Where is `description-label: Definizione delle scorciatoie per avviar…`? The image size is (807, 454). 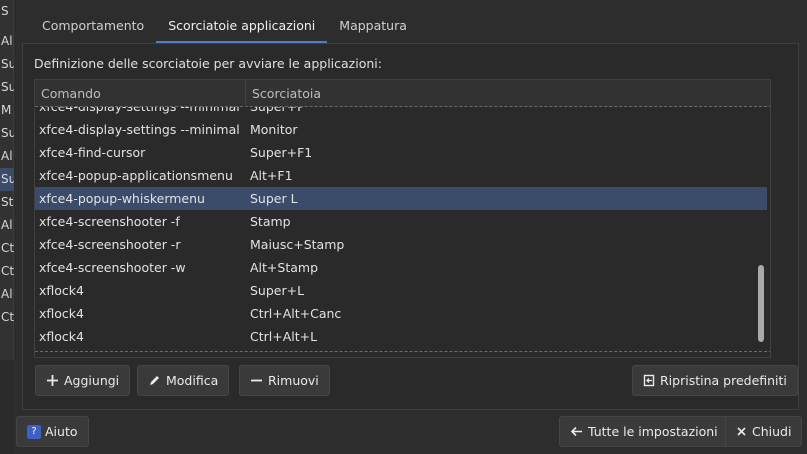 description-label: Definizione delle scorciatoie per avviar… is located at coordinates (208, 63).